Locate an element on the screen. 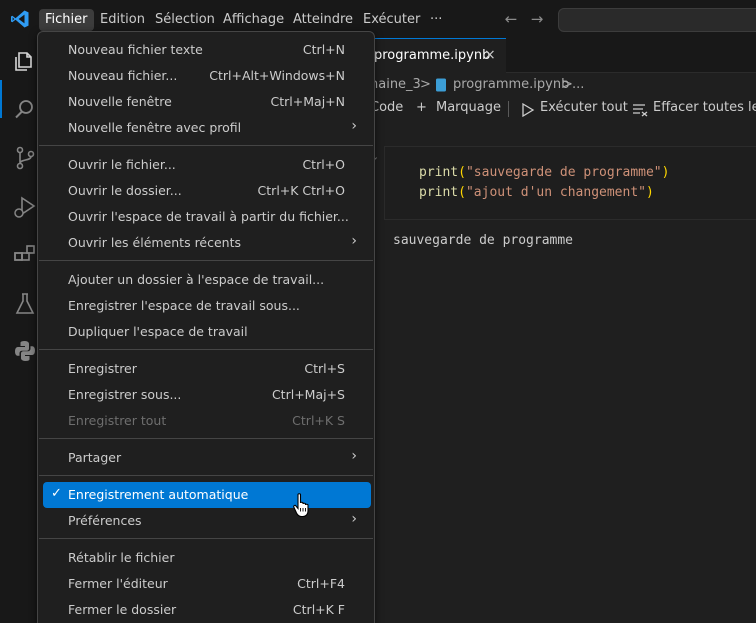 This screenshot has height=623, width=756. notebook-file-icon is located at coordinates (441, 85).